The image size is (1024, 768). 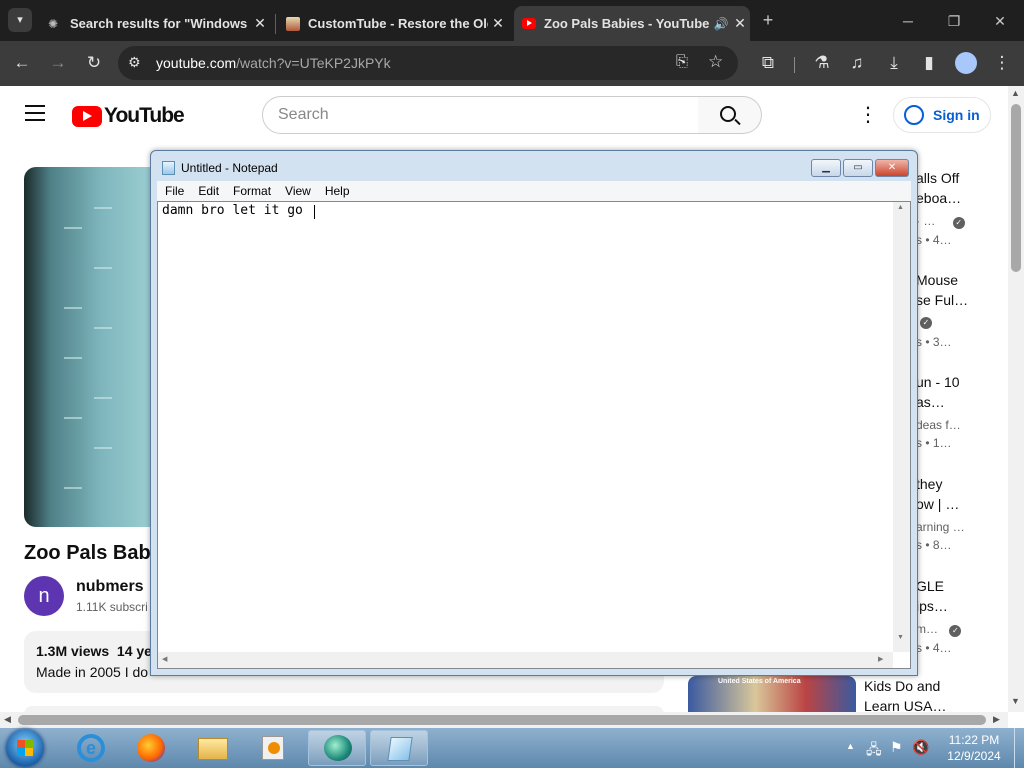 What do you see at coordinates (7, 719) in the screenshot?
I see `scroll-left-arrow-icon: ◀` at bounding box center [7, 719].